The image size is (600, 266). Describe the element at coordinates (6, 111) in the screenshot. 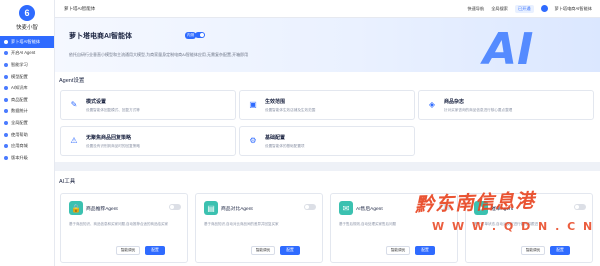

I see `chart-icon` at that location.